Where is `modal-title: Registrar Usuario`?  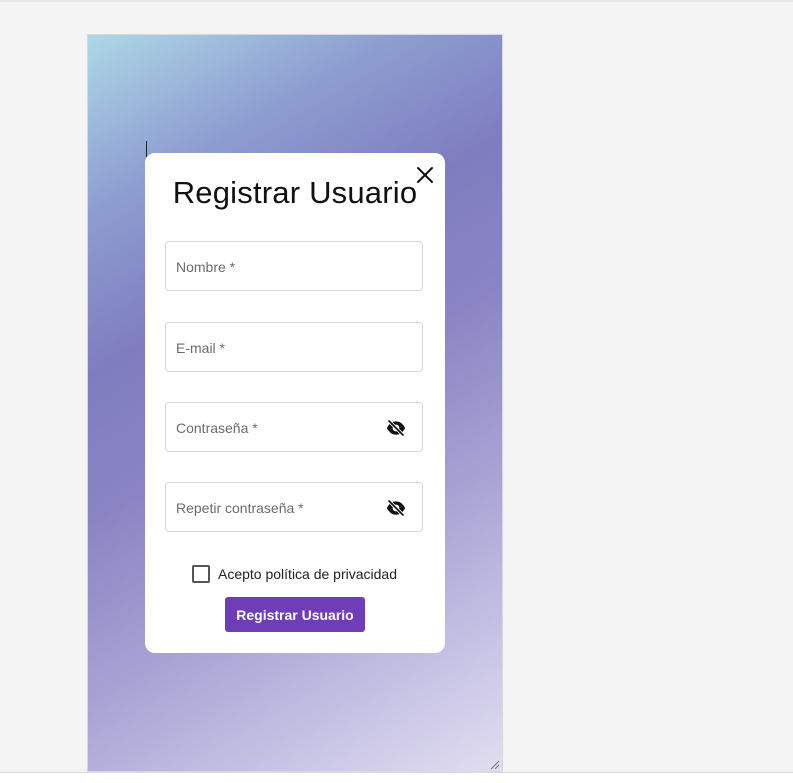
modal-title: Registrar Usuario is located at coordinates (295, 192).